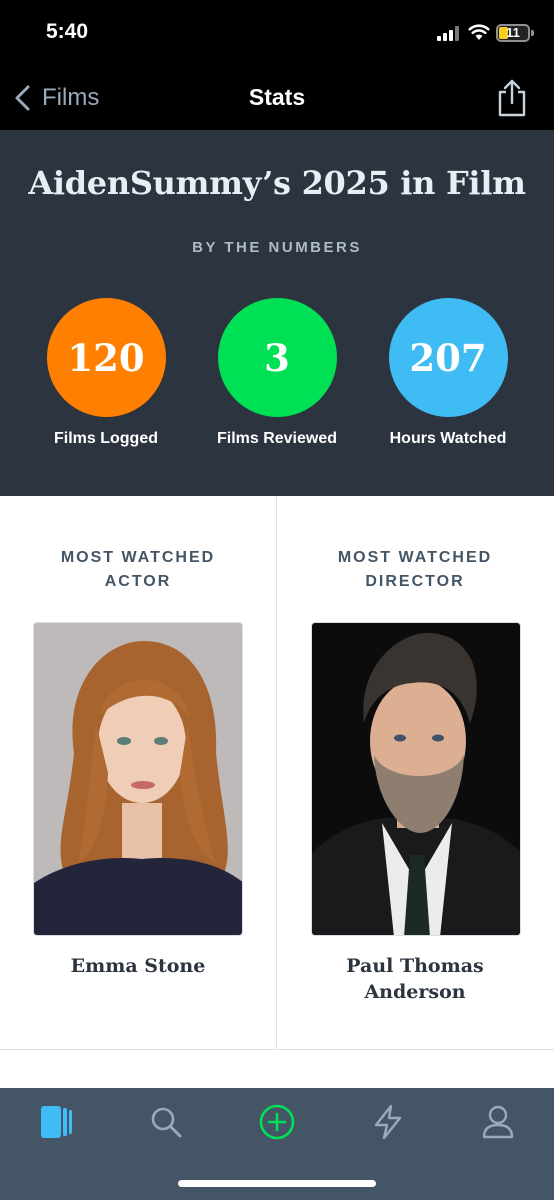 The height and width of the screenshot is (1200, 554). I want to click on wifi-icon, so click(479, 32).